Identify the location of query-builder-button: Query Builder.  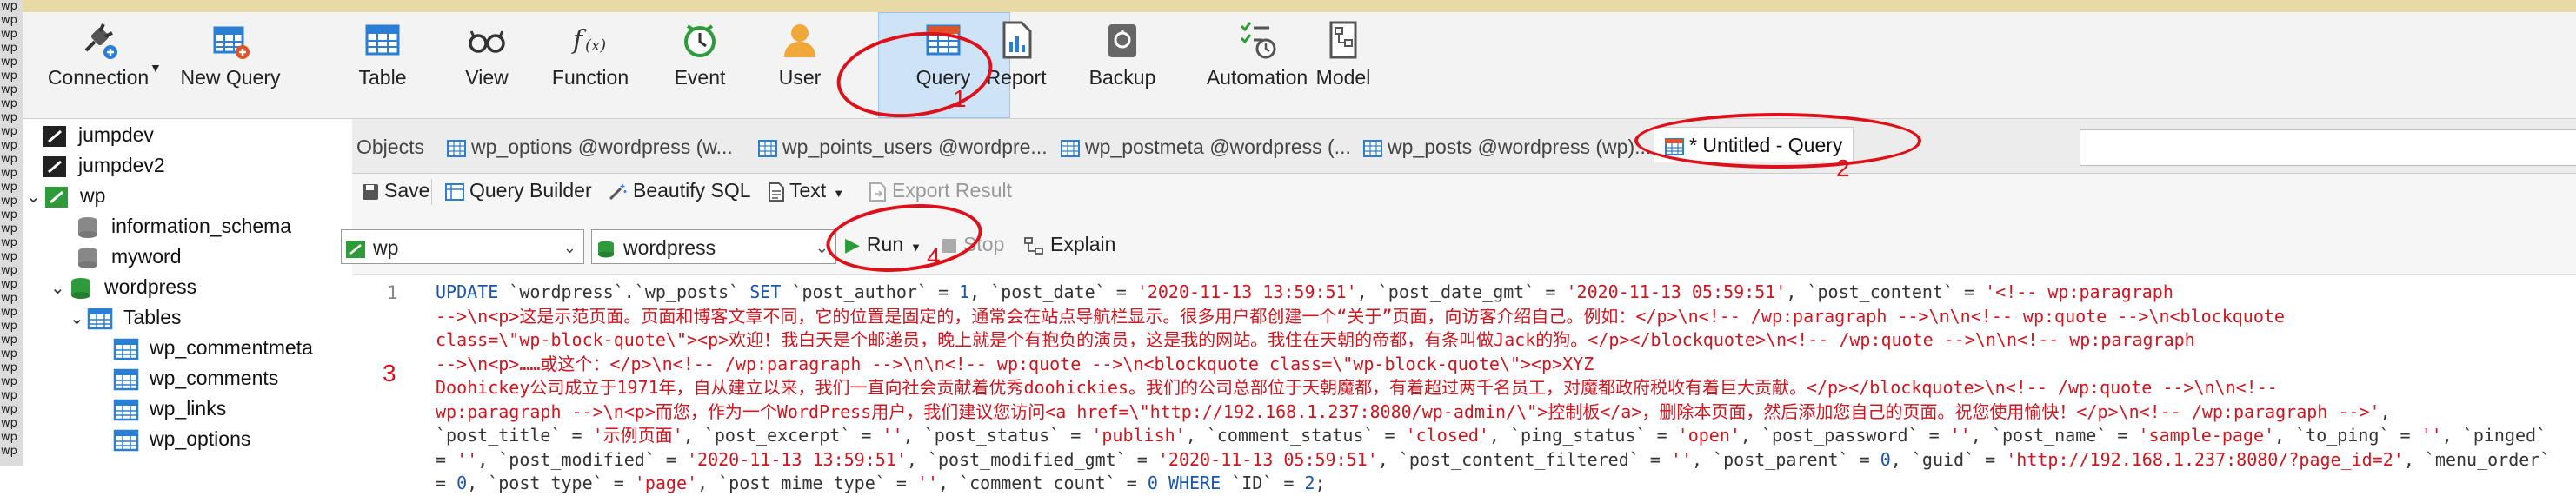
(518, 190).